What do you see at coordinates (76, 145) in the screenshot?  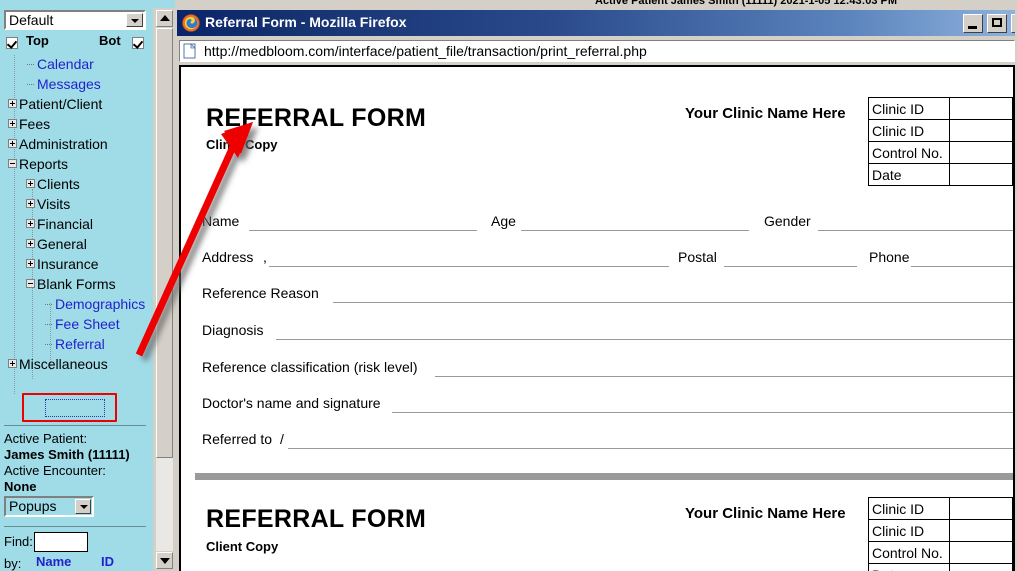 I see `tree-item-administration: Administration` at bounding box center [76, 145].